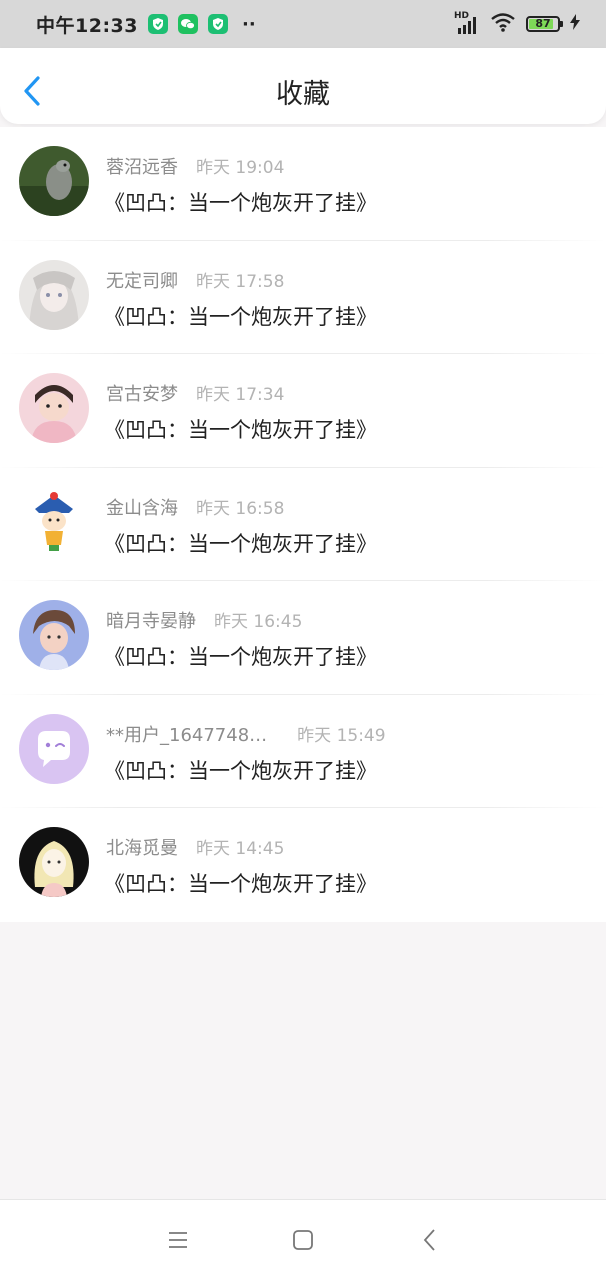 The height and width of the screenshot is (1280, 606). Describe the element at coordinates (142, 393) in the screenshot. I see `user-name: 宫古安梦` at that location.